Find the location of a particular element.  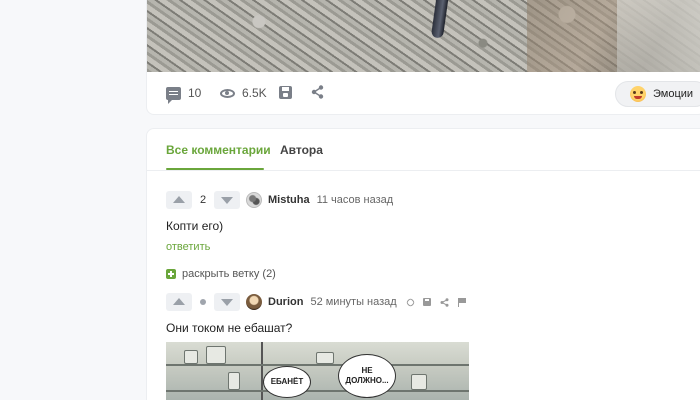

comments-tabs: Все комментарии Автора is located at coordinates (423, 150).